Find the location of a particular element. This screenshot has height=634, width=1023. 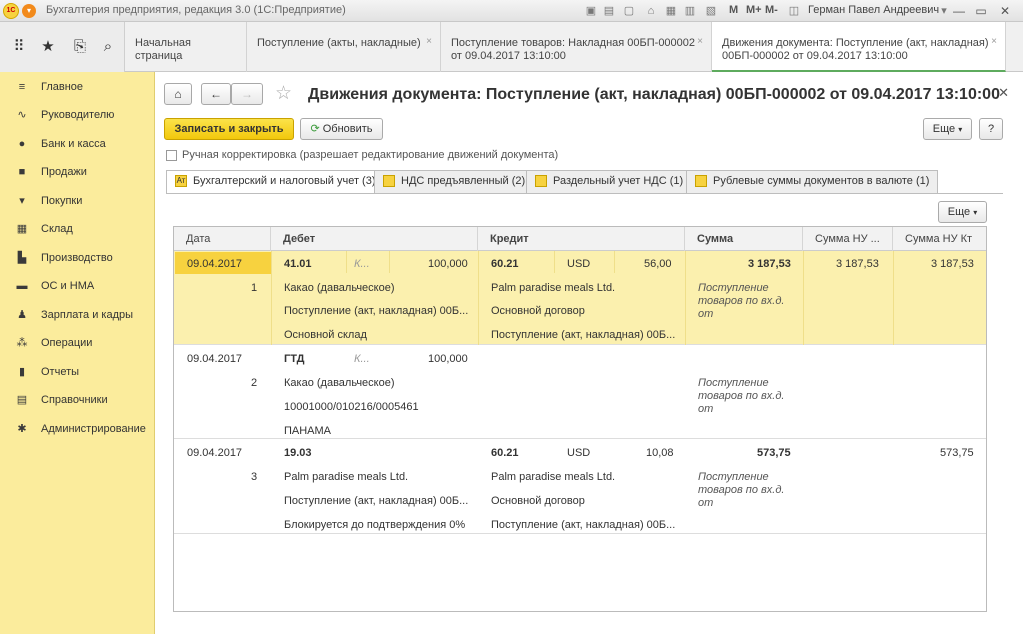

save-icon: ▣ is located at coordinates (591, 11).